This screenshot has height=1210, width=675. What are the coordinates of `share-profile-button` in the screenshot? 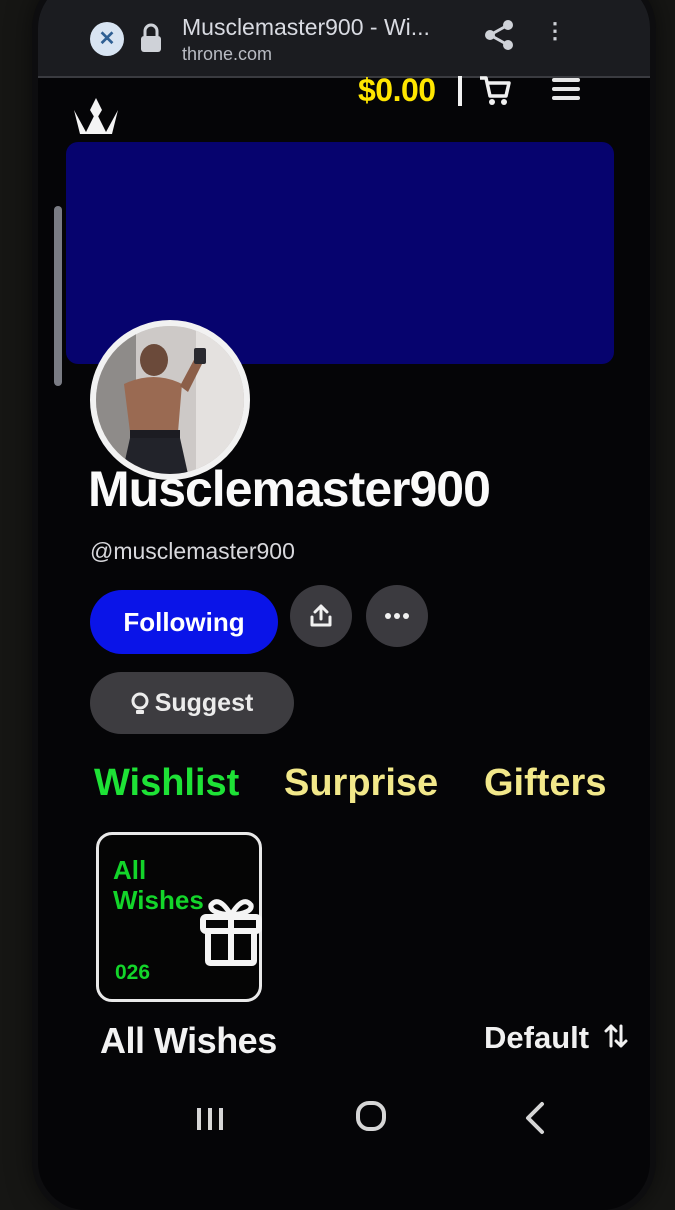 It's located at (321, 616).